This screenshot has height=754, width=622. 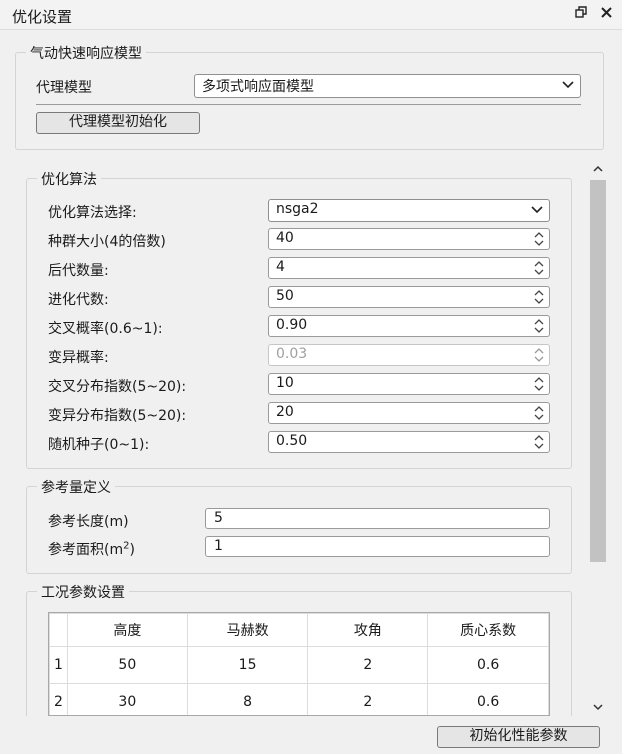 What do you see at coordinates (78, 300) in the screenshot?
I see `param-label: 进化代数:` at bounding box center [78, 300].